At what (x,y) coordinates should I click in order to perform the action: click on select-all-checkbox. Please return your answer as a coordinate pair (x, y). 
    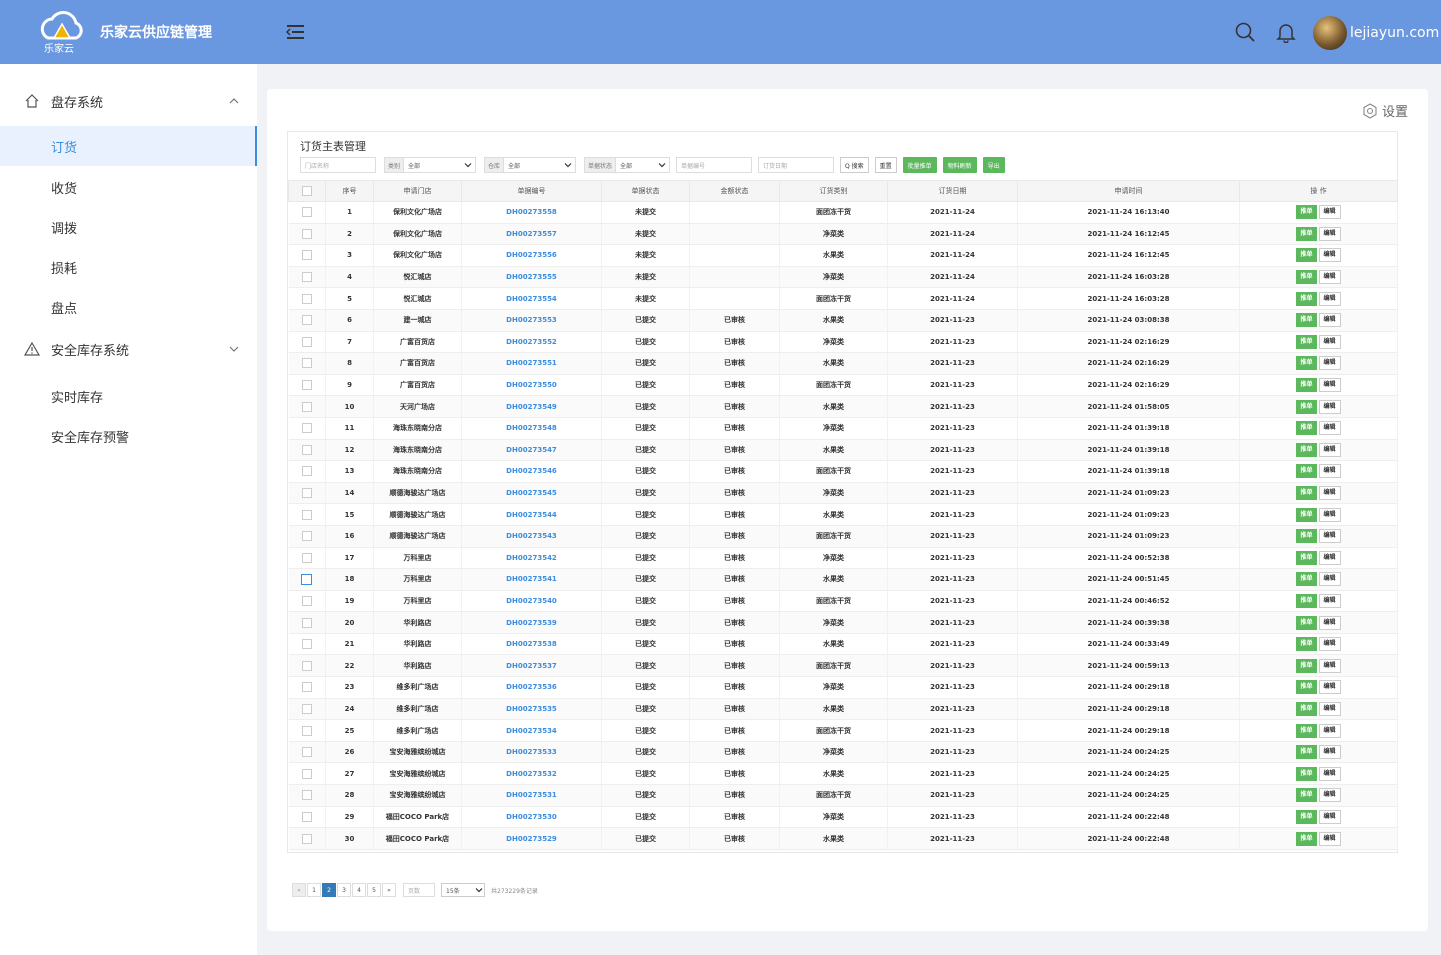
    Looking at the image, I should click on (307, 191).